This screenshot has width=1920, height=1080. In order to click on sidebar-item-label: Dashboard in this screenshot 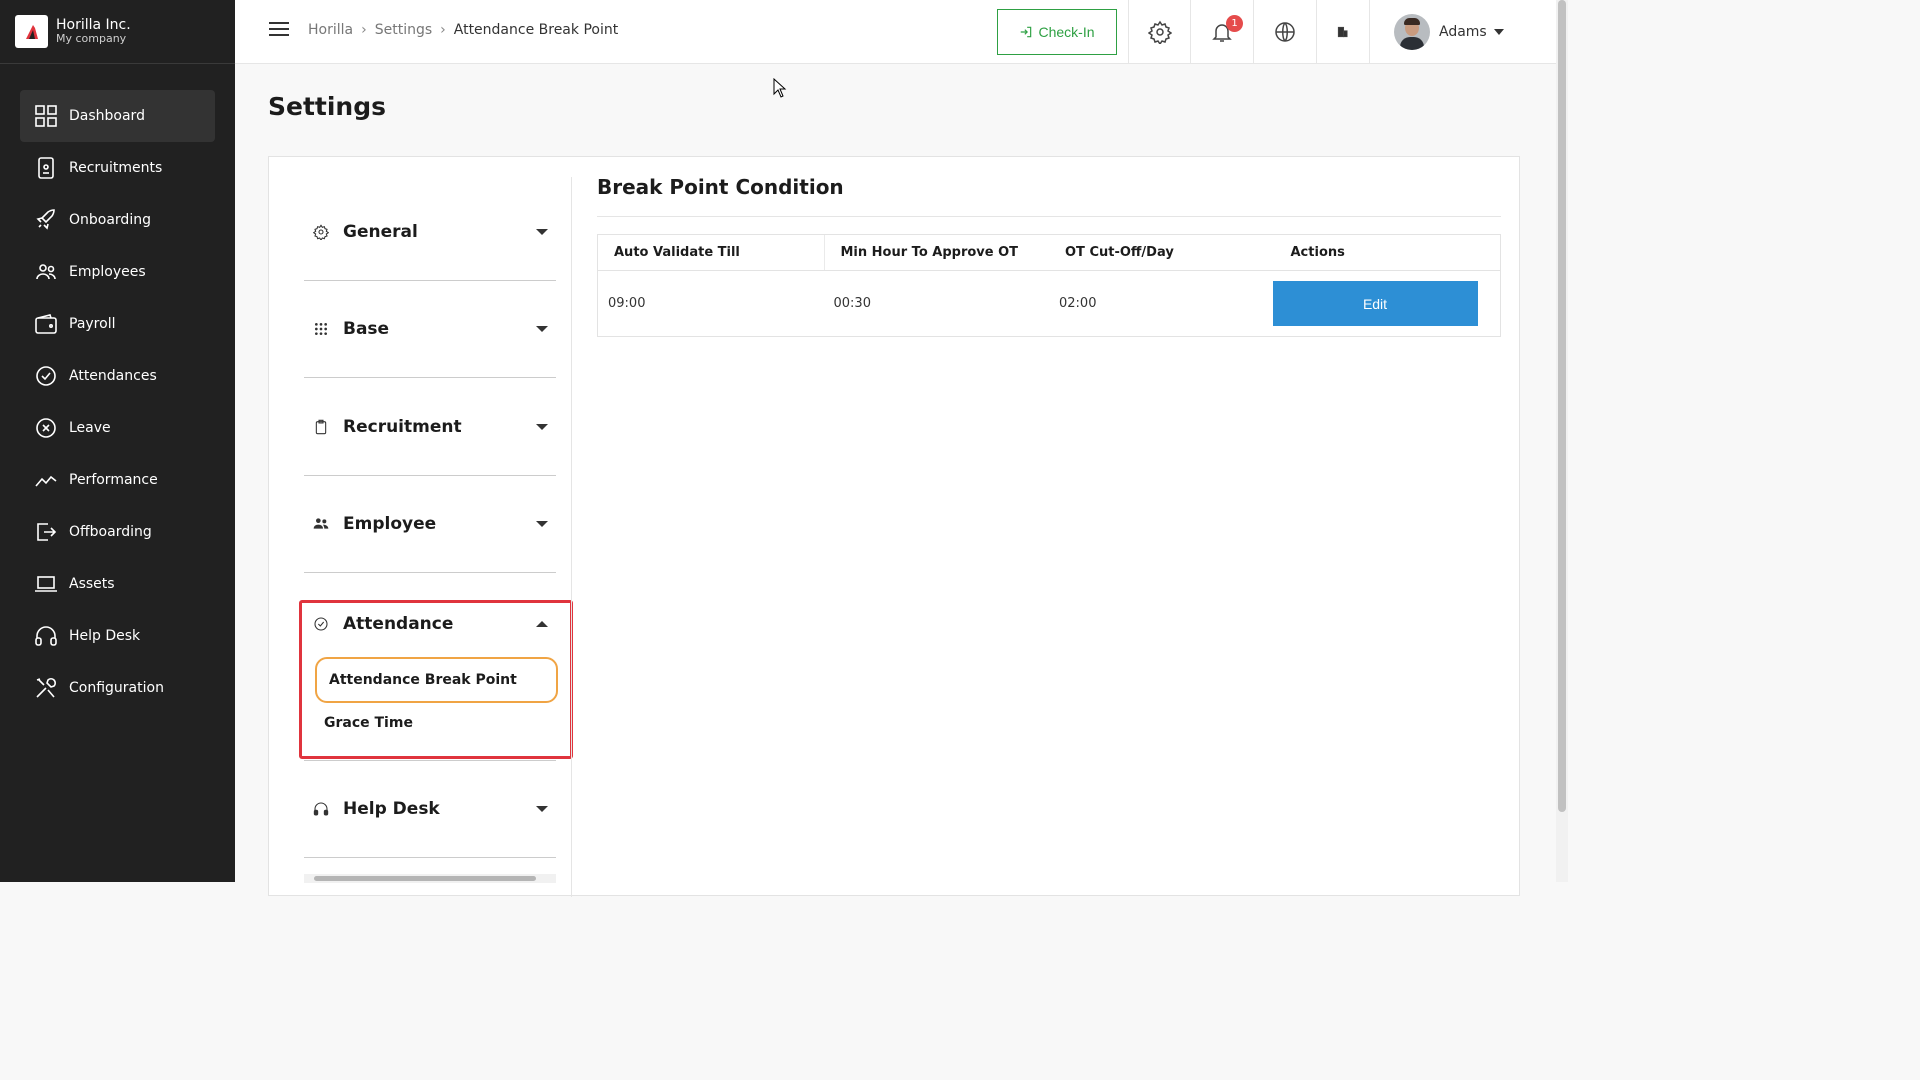, I will do `click(107, 116)`.